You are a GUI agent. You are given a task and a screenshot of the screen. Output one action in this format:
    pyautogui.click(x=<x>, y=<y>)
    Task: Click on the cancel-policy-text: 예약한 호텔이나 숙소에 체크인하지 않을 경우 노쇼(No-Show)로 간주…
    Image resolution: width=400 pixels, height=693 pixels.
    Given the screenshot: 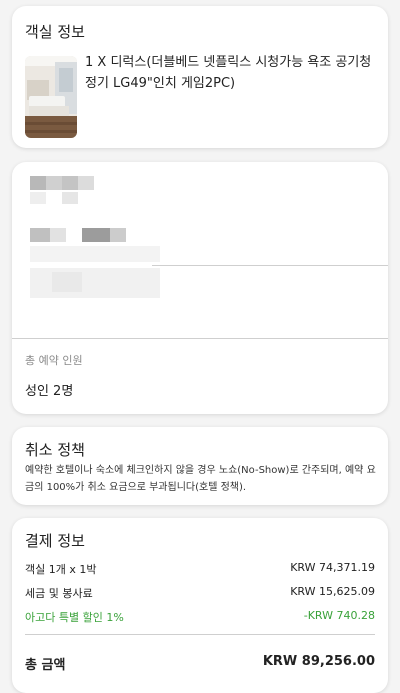 What is the action you would take?
    pyautogui.click(x=200, y=479)
    